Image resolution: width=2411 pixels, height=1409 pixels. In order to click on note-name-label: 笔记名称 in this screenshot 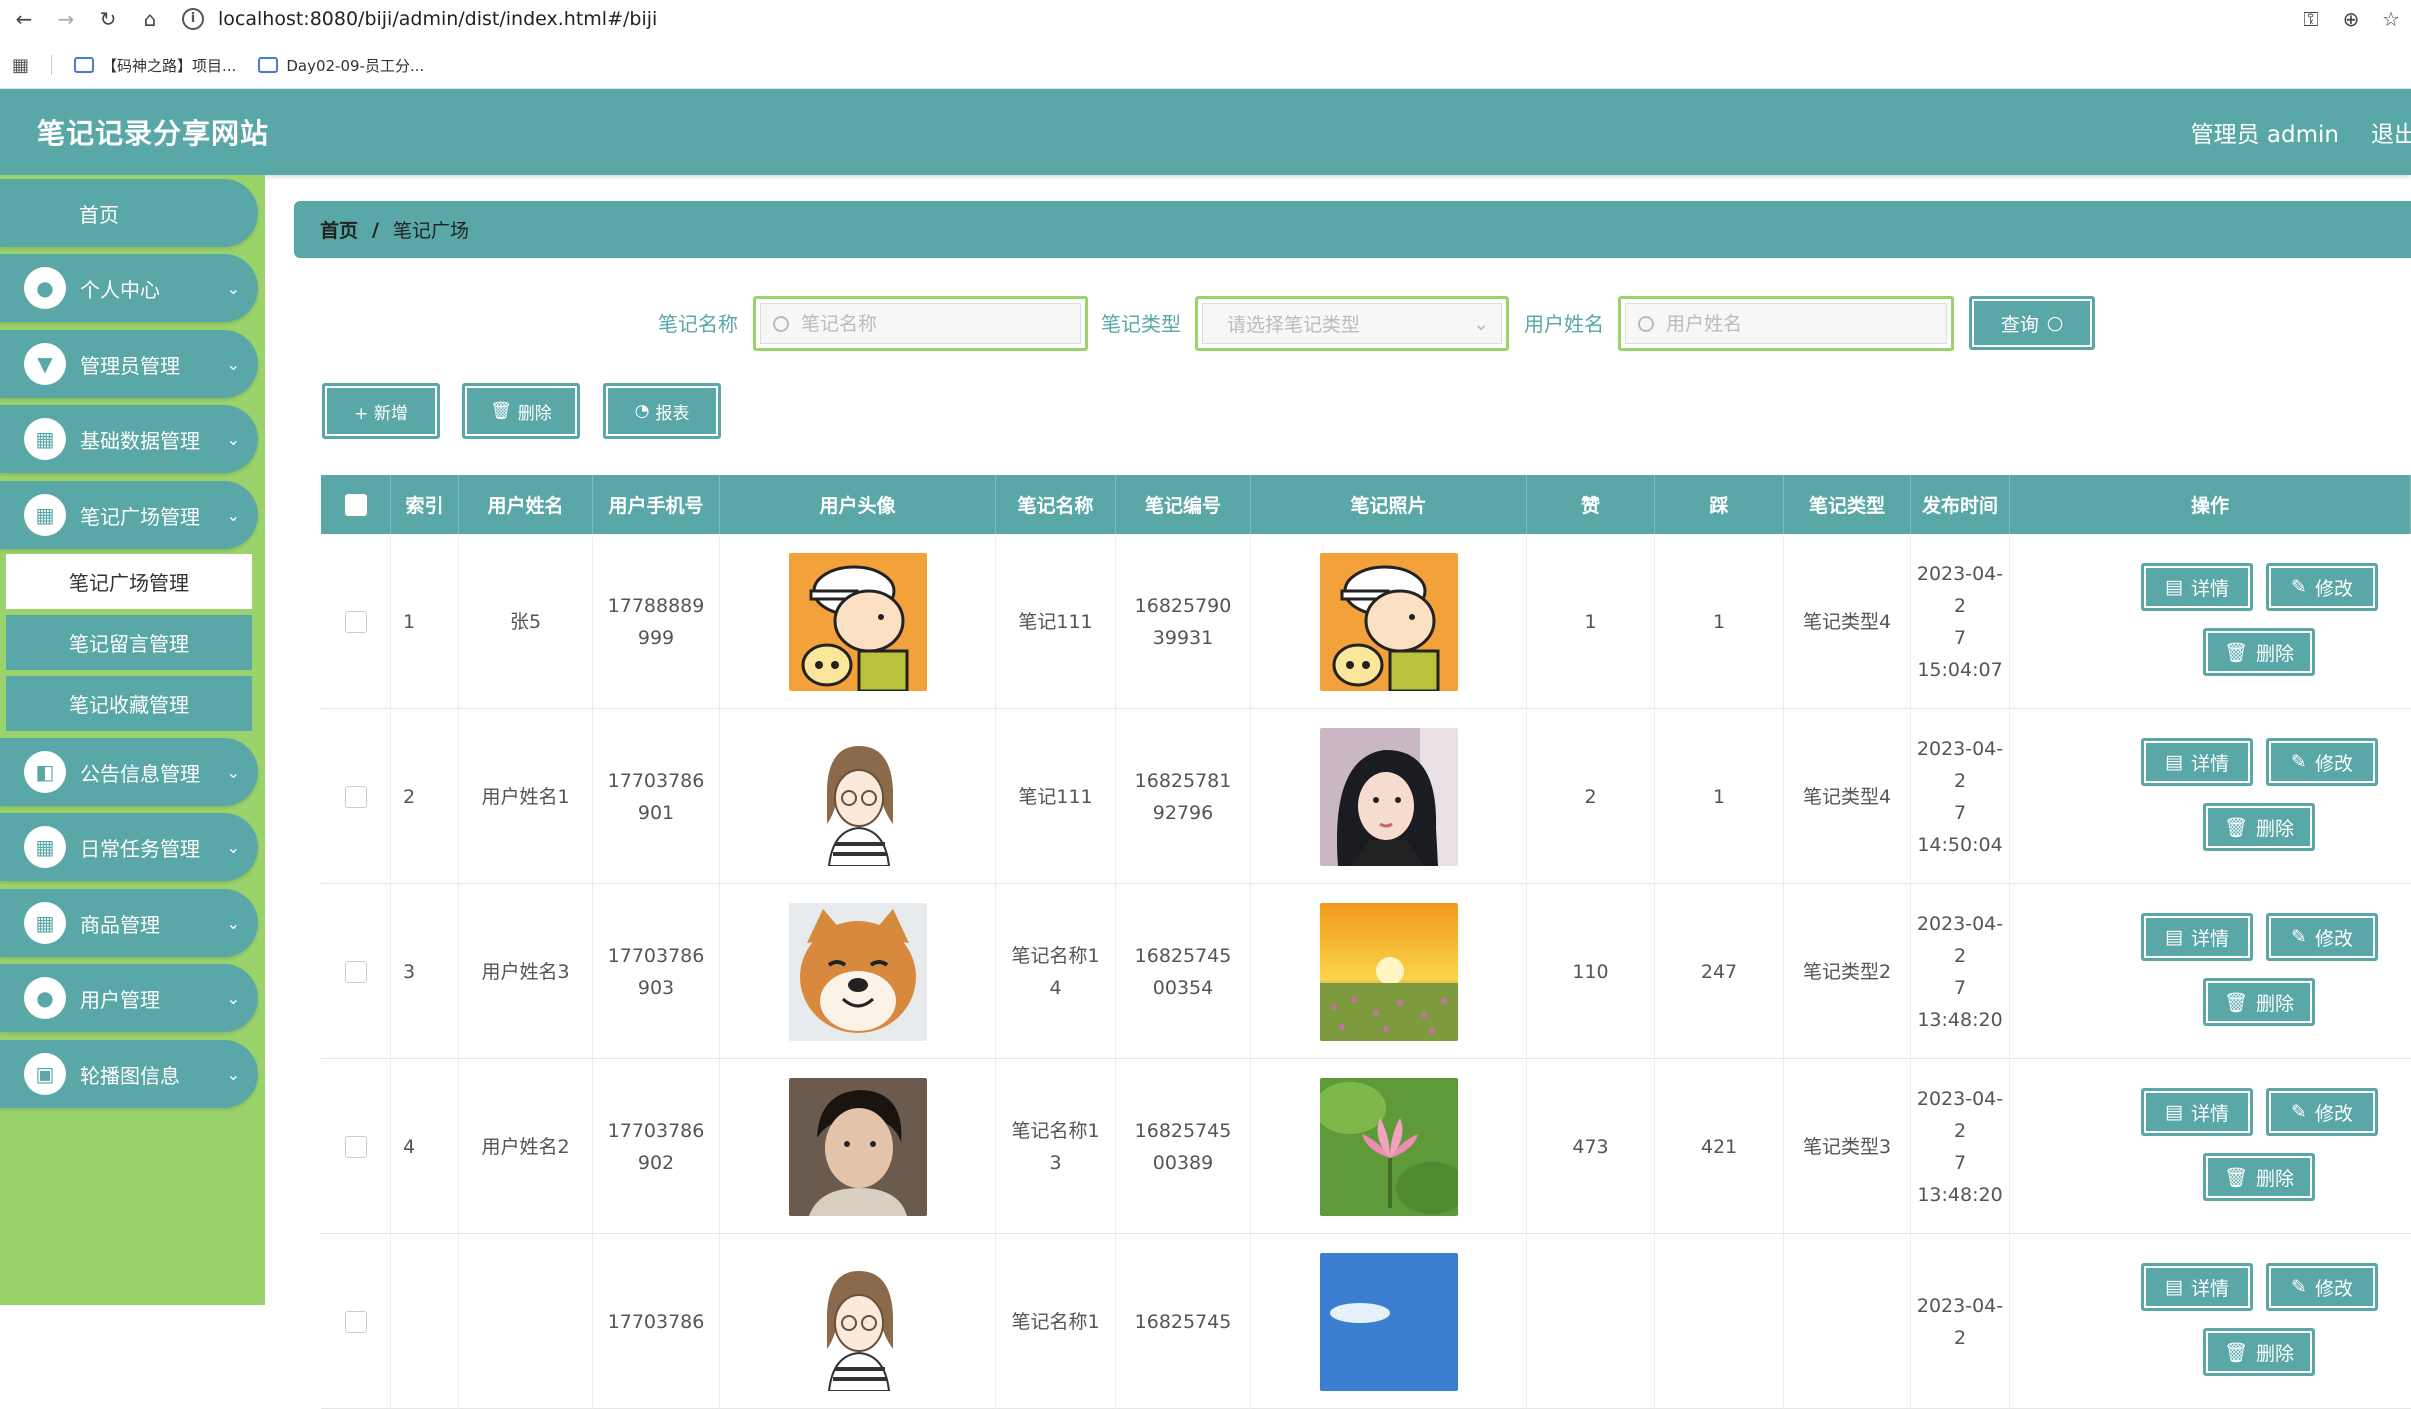, I will do `click(698, 324)`.